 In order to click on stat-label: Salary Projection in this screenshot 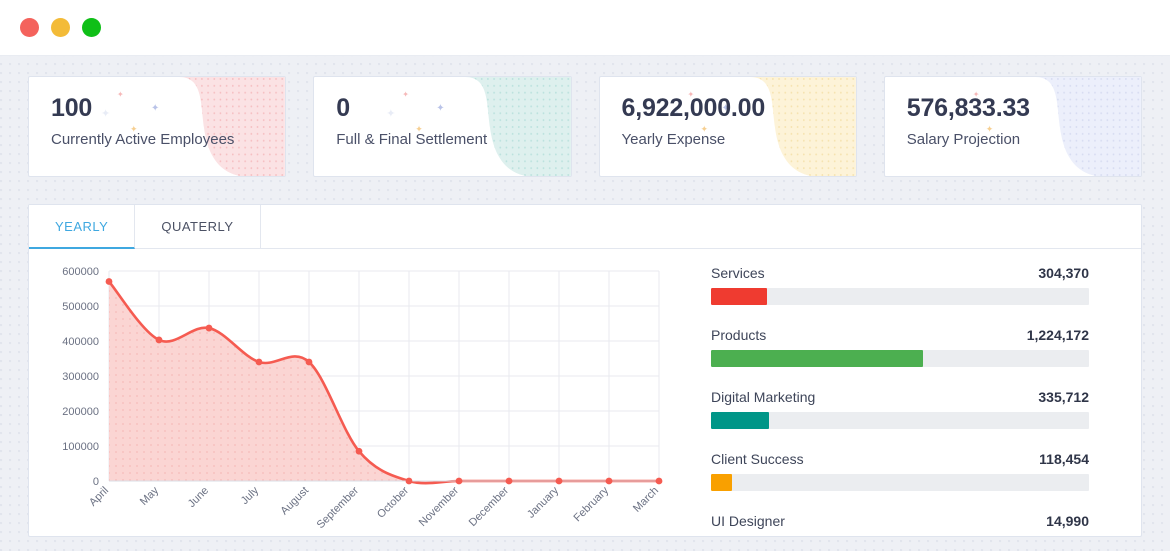, I will do `click(963, 139)`.